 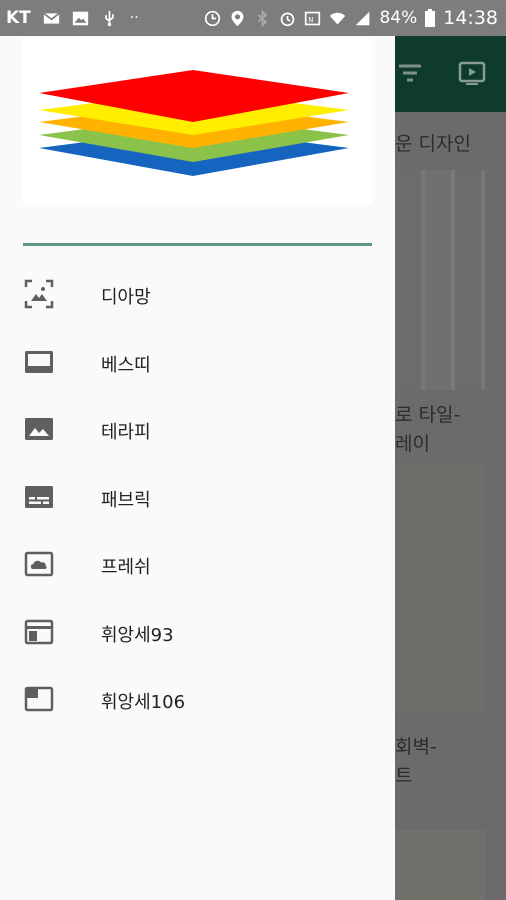 I want to click on bluetooth-icon, so click(x=263, y=18).